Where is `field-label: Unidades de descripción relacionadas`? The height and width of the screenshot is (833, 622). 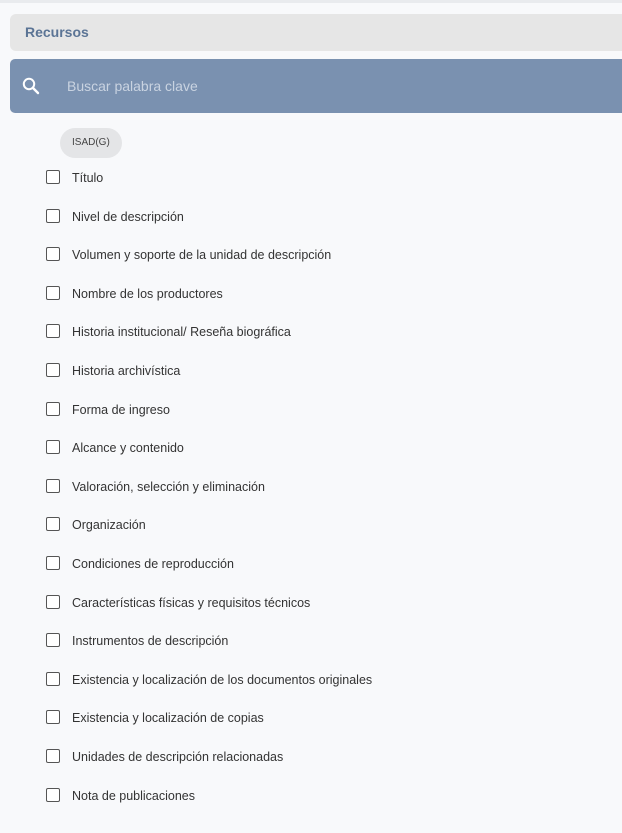 field-label: Unidades de descripción relacionadas is located at coordinates (178, 756).